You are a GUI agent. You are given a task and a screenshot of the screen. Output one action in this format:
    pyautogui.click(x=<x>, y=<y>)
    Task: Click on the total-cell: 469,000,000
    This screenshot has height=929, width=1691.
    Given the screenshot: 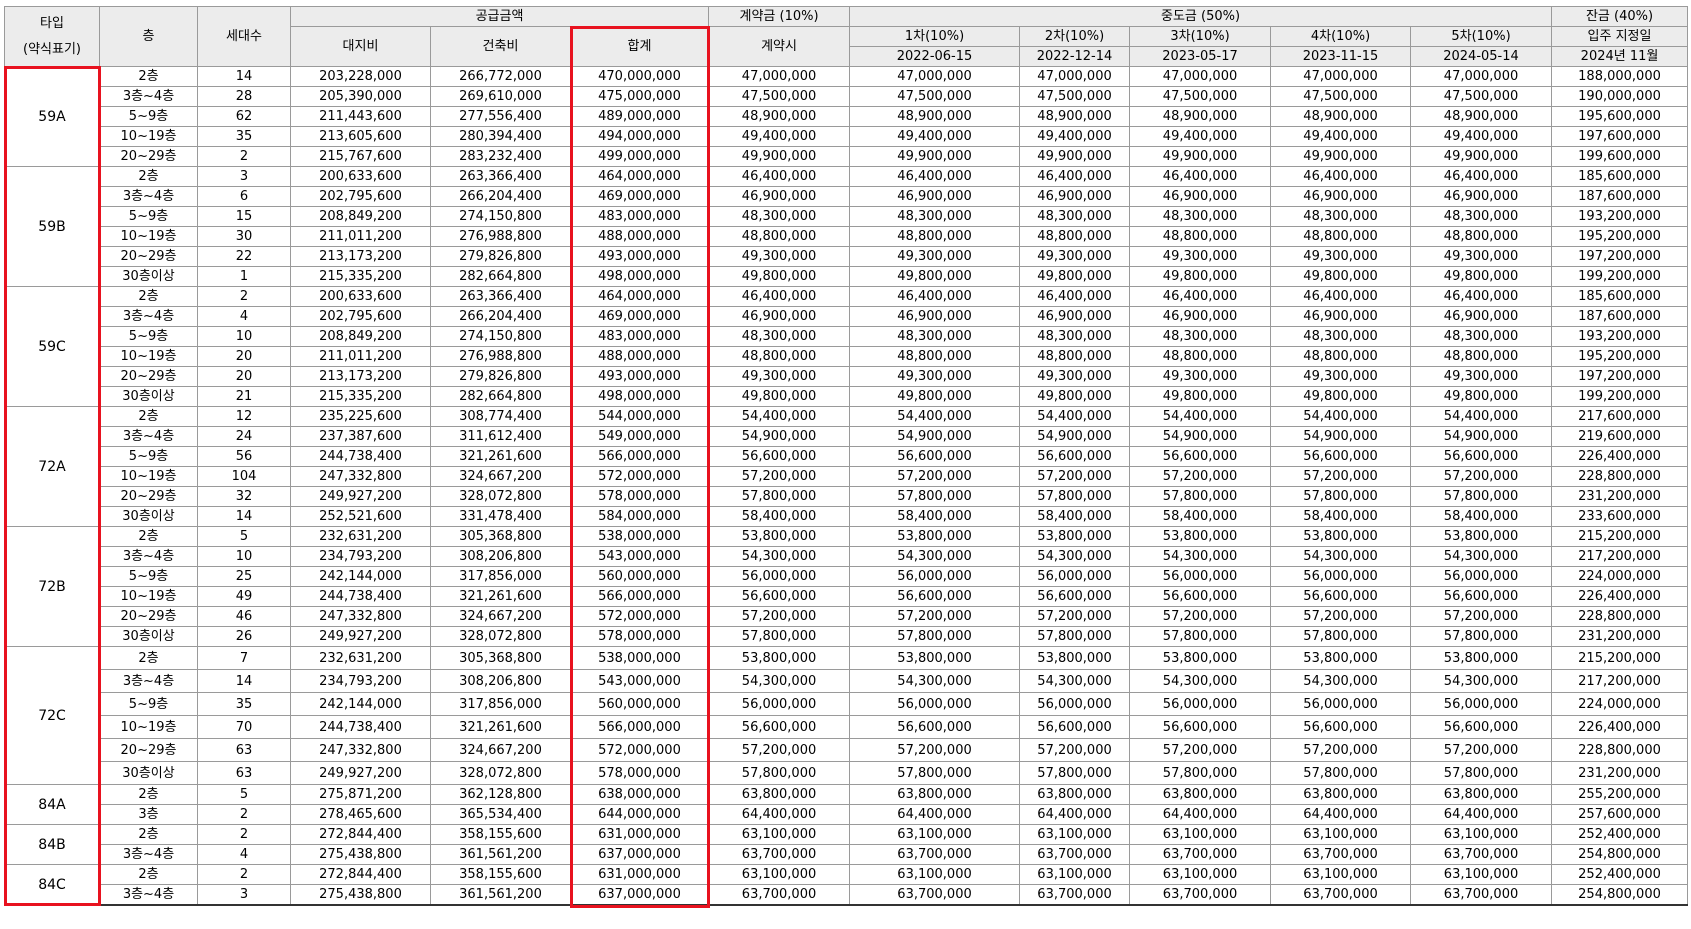 What is the action you would take?
    pyautogui.click(x=639, y=316)
    